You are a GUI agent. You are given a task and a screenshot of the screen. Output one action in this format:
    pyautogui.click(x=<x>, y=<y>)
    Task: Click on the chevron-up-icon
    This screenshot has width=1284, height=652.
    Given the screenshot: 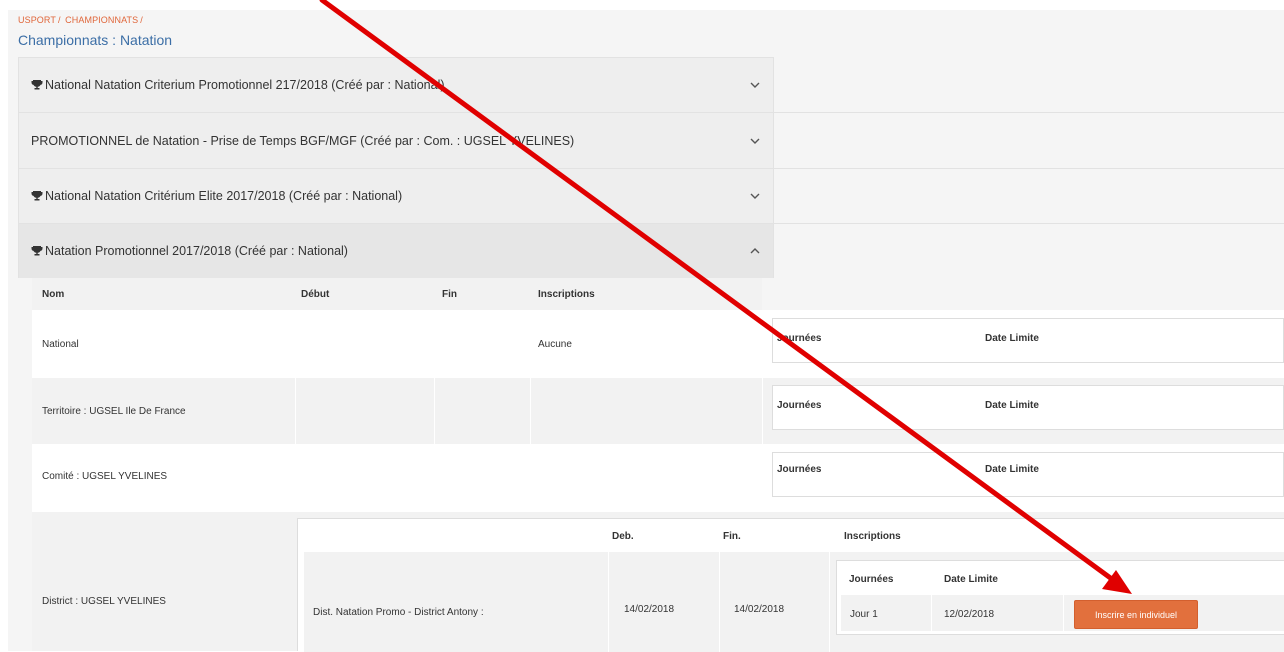 What is the action you would take?
    pyautogui.click(x=755, y=251)
    